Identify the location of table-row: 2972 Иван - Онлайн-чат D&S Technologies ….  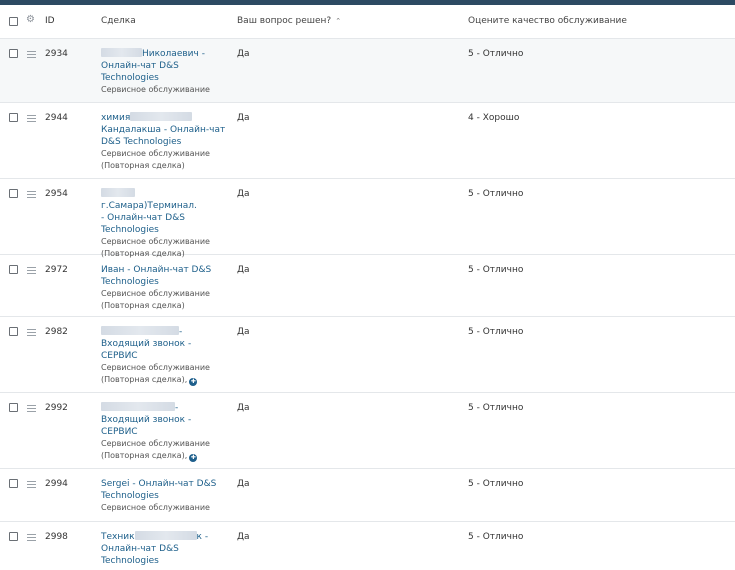
(367, 286).